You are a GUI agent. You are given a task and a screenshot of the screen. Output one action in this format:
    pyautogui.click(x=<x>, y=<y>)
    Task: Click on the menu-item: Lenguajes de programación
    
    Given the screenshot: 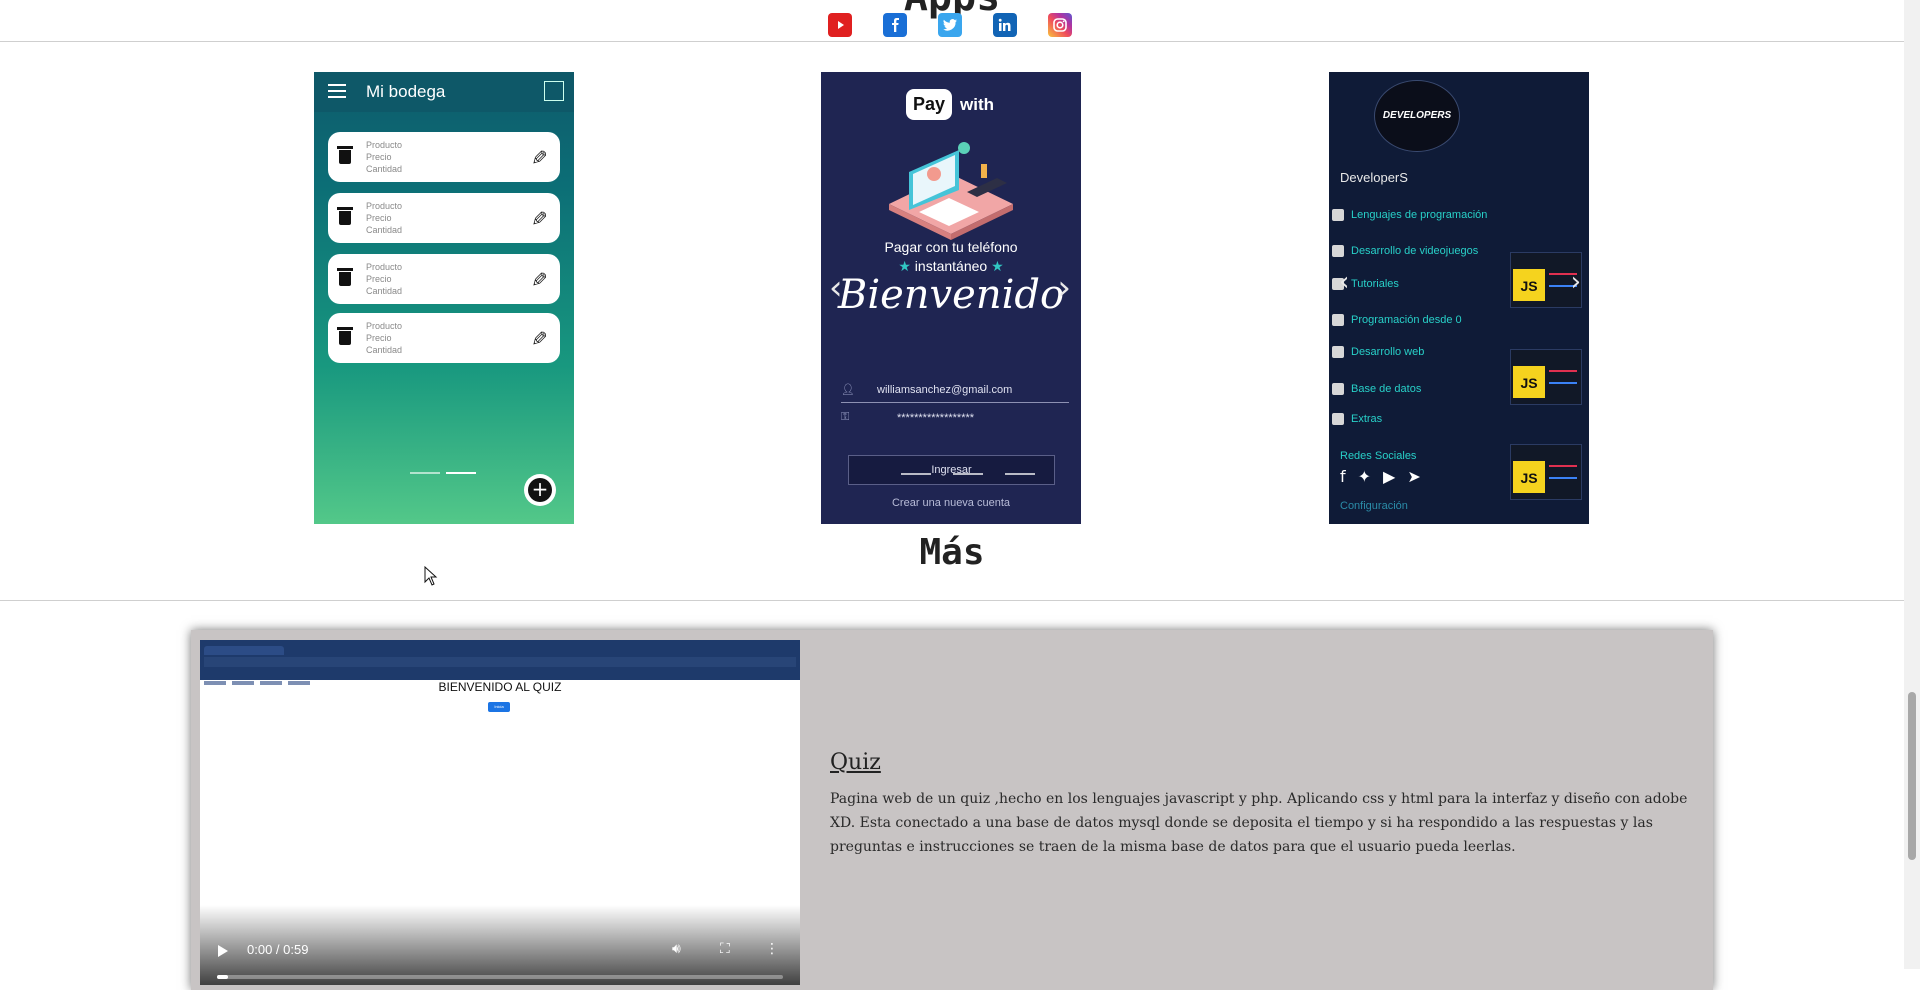 What is the action you would take?
    pyautogui.click(x=1410, y=215)
    